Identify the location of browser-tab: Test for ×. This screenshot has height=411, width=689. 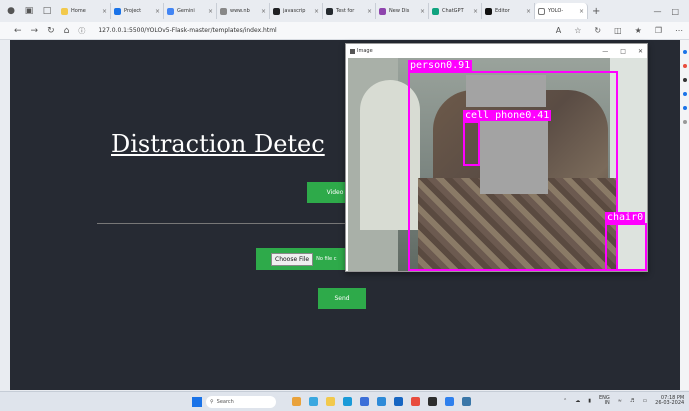
(349, 11).